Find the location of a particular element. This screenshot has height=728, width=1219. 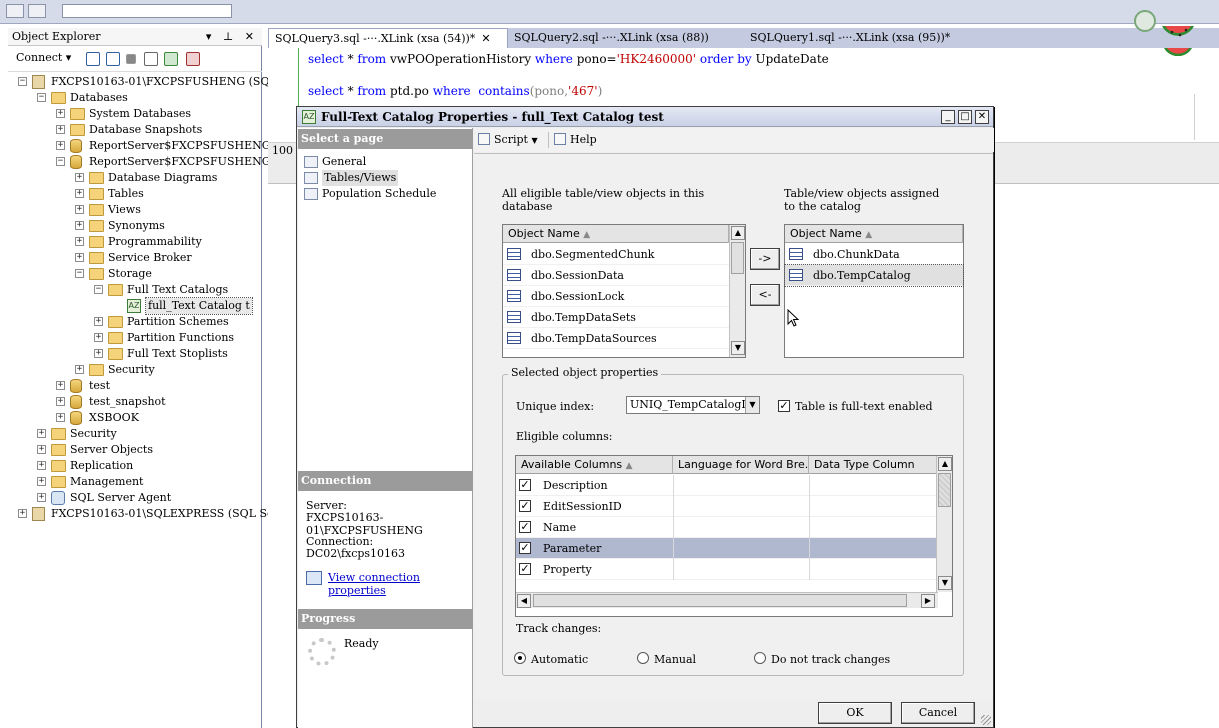

tree-node: AZ full_Text Catalog t is located at coordinates (135, 306).